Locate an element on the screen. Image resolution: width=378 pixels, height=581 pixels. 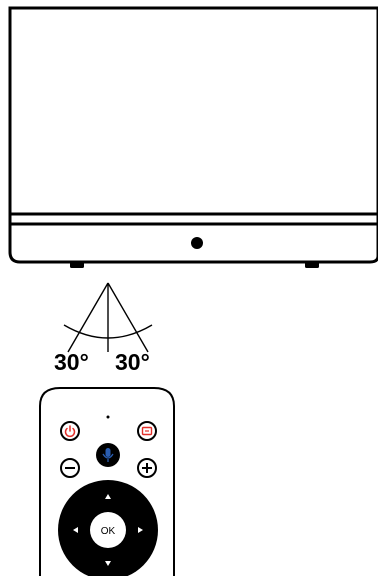
status-led is located at coordinates (108, 417).